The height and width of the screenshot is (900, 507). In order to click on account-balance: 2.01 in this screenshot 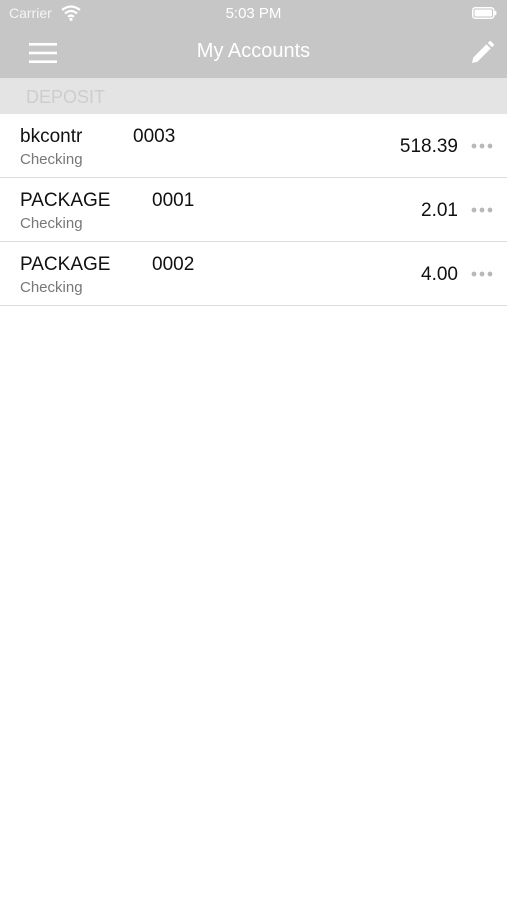, I will do `click(439, 210)`.